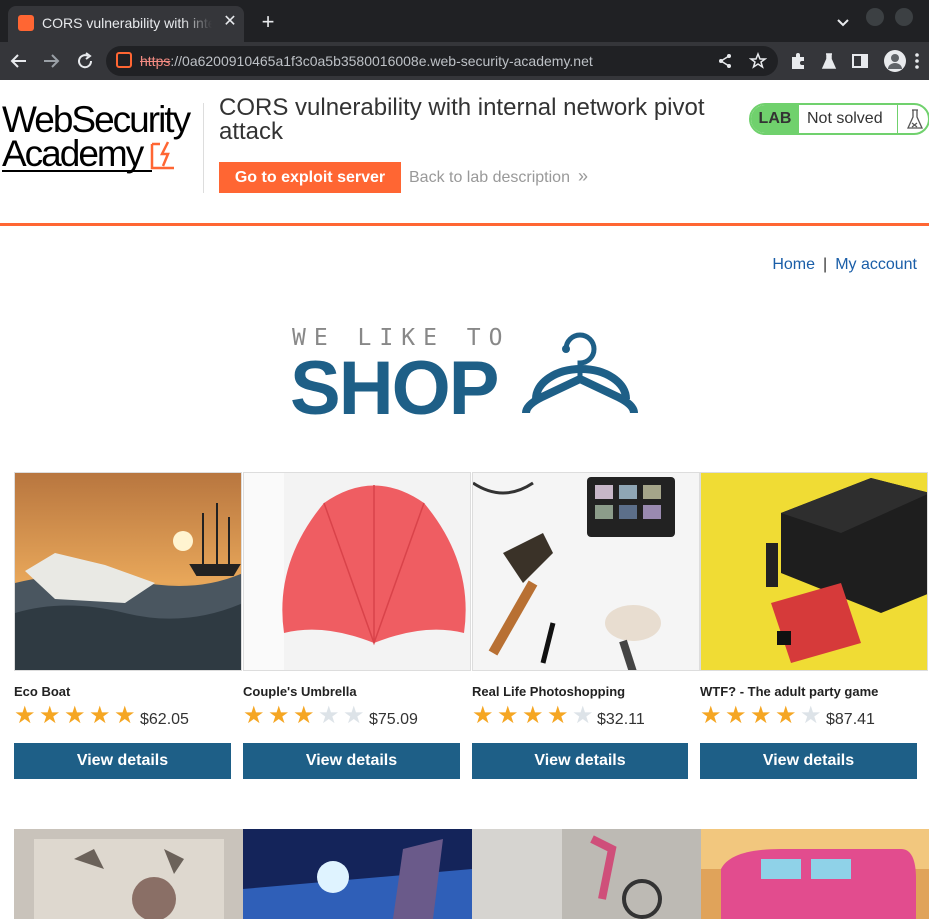 The image size is (929, 919). Describe the element at coordinates (162, 155) in the screenshot. I see `lightning-logo-icon` at that location.